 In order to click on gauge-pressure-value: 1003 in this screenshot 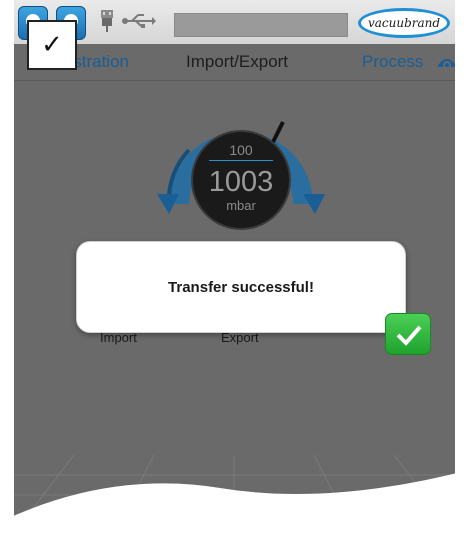, I will do `click(241, 182)`.